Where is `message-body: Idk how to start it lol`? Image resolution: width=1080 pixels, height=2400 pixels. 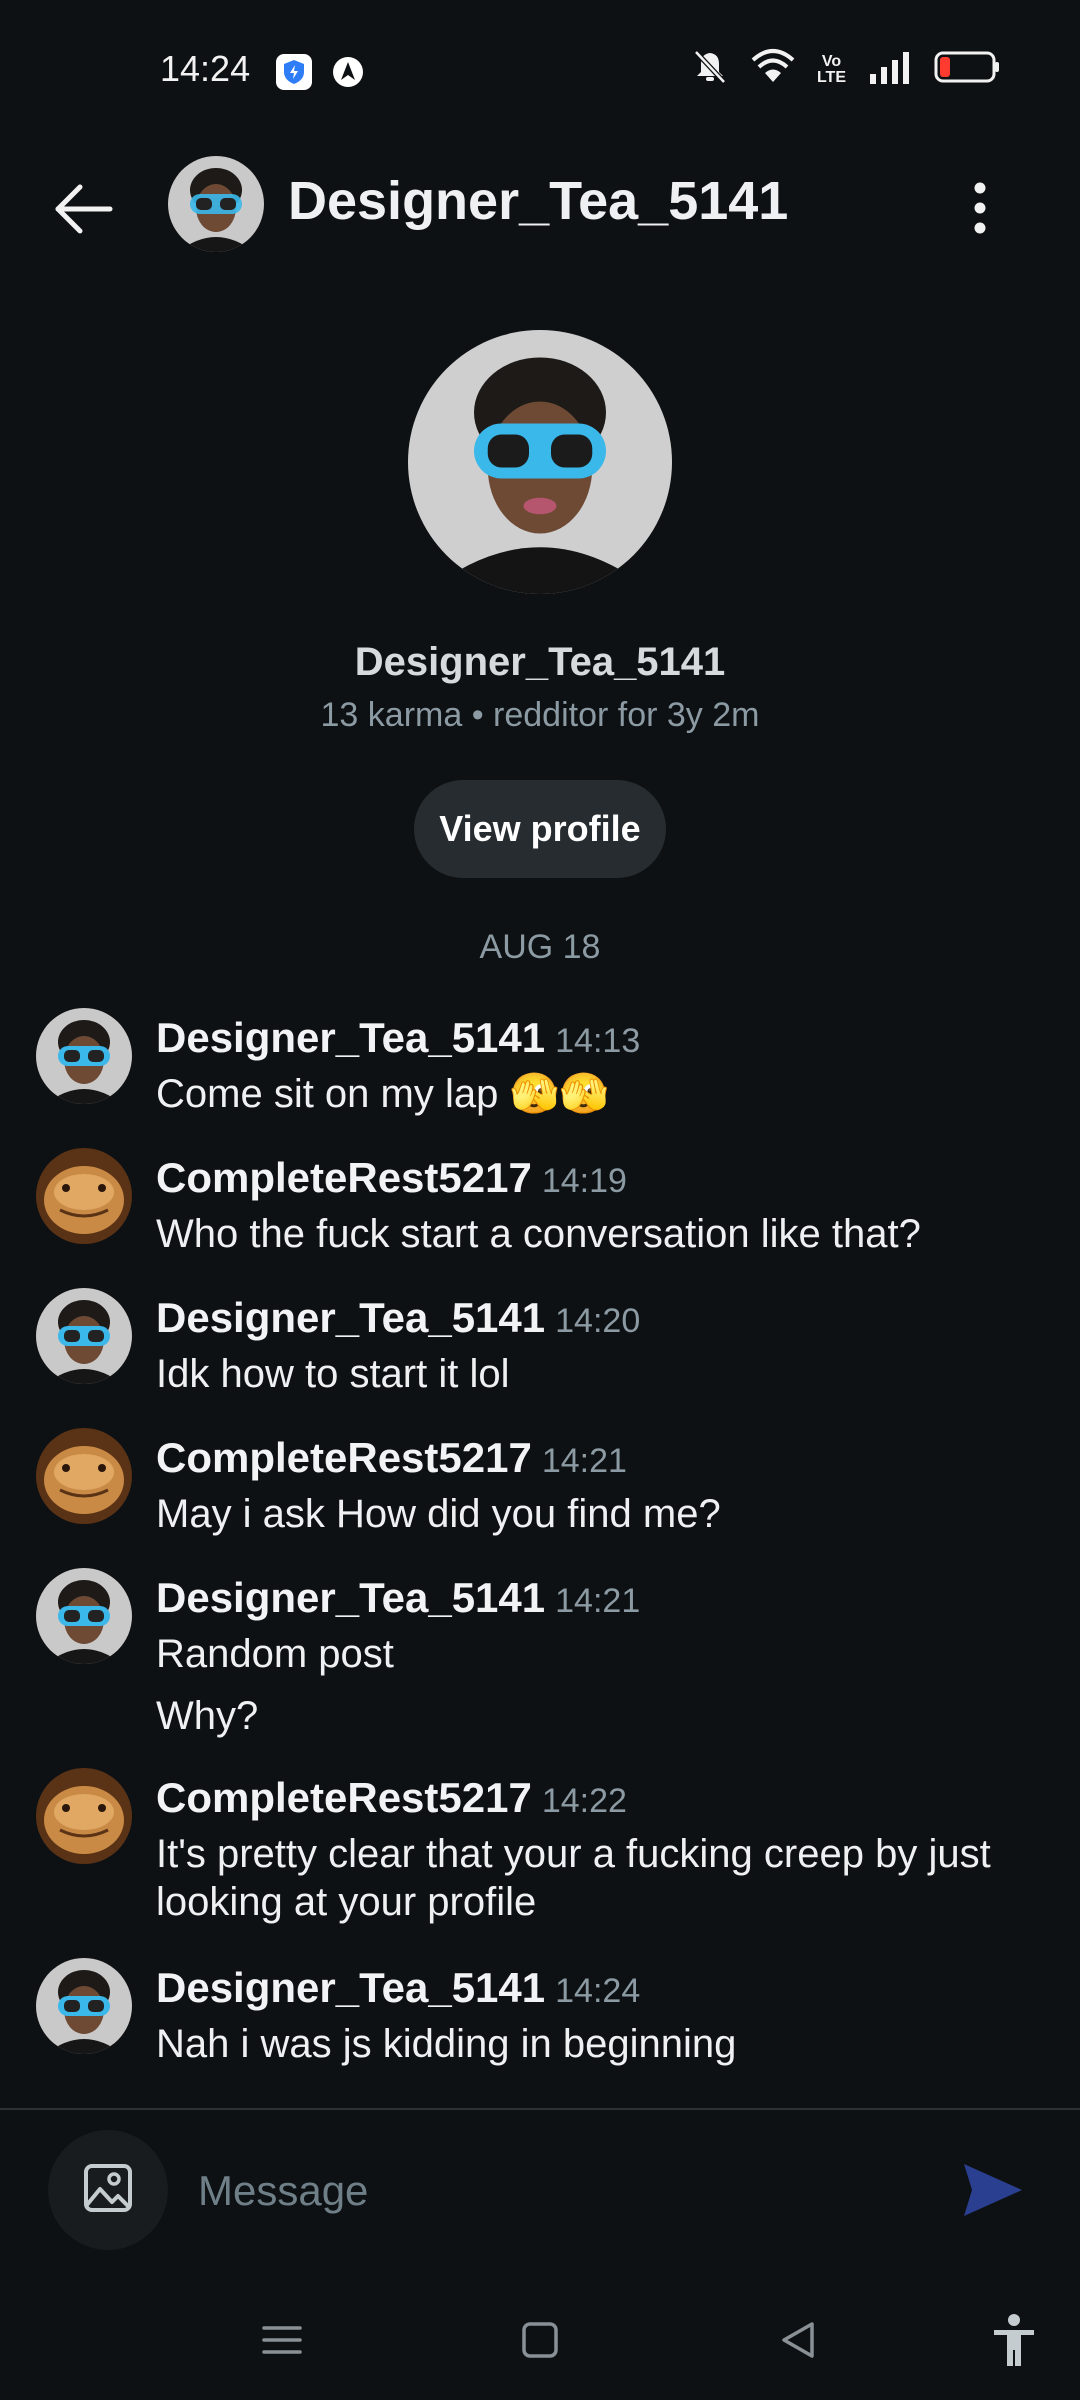 message-body: Idk how to start it lol is located at coordinates (596, 1381).